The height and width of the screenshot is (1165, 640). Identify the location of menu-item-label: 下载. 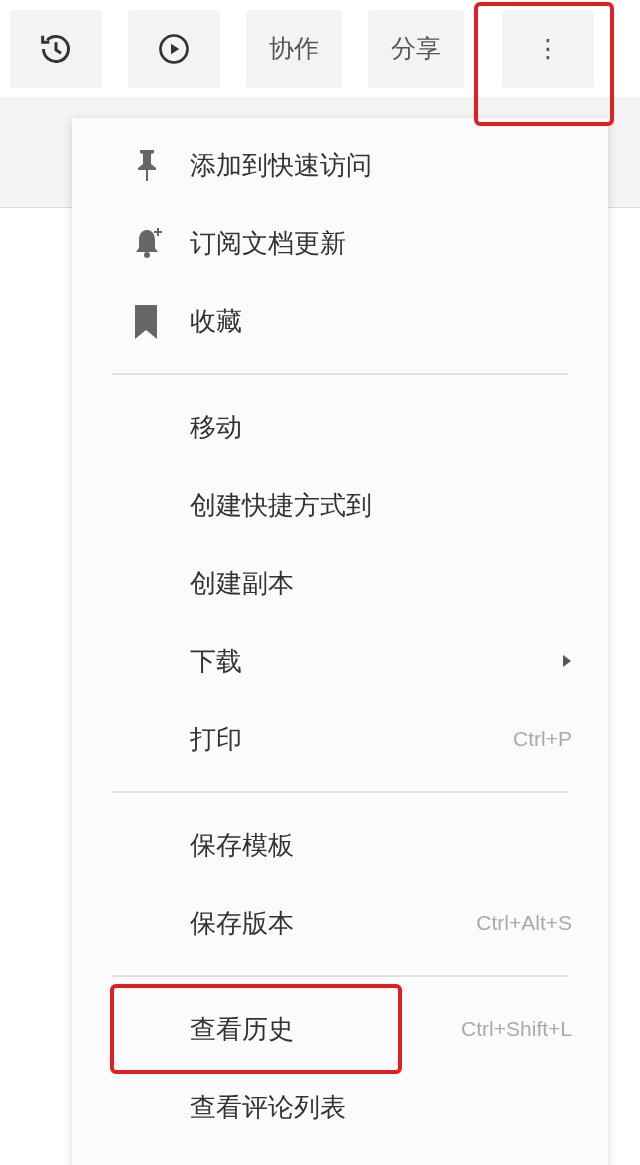
(216, 661).